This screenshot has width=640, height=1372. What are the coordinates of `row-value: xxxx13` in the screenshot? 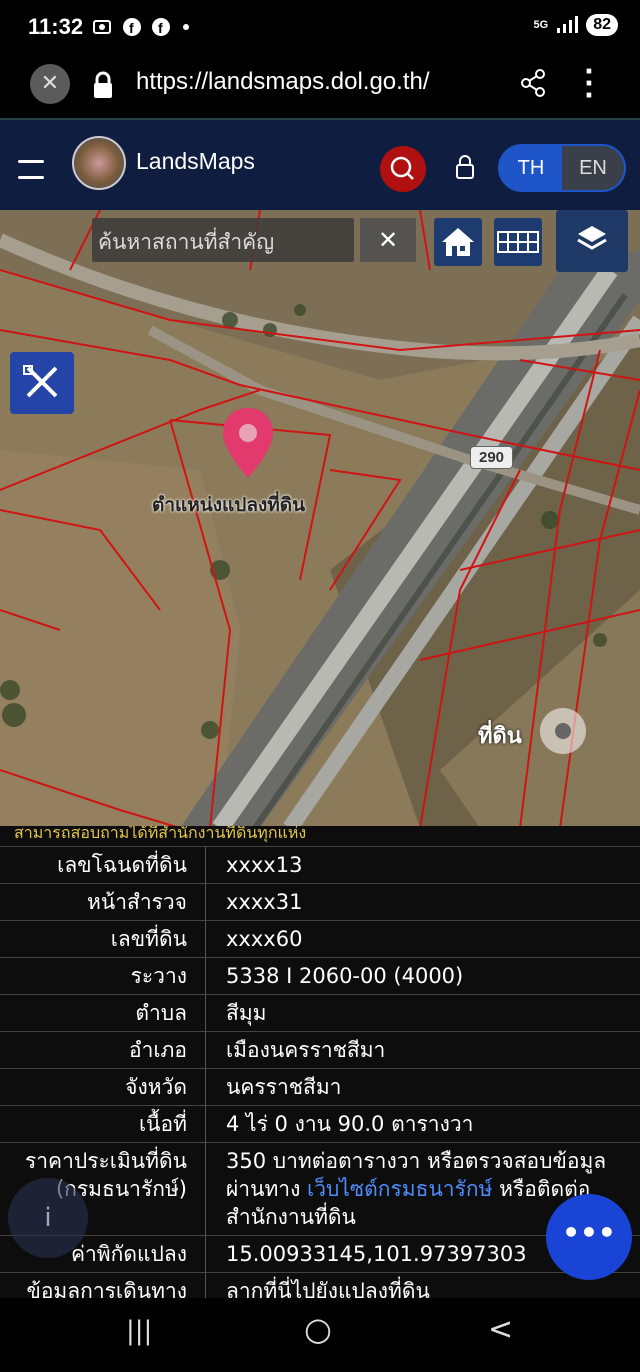 It's located at (264, 865).